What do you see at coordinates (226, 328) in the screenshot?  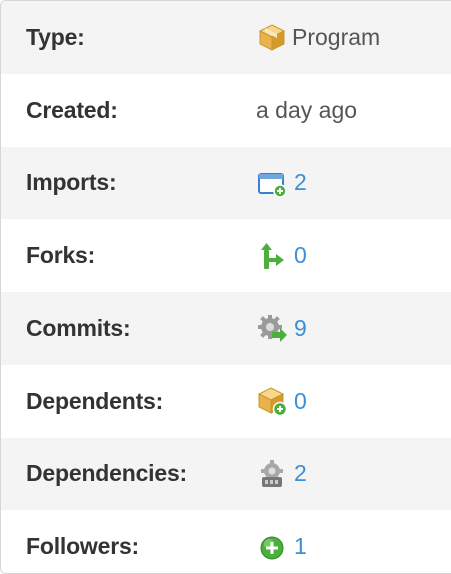 I see `row-commits: Commits: 9` at bounding box center [226, 328].